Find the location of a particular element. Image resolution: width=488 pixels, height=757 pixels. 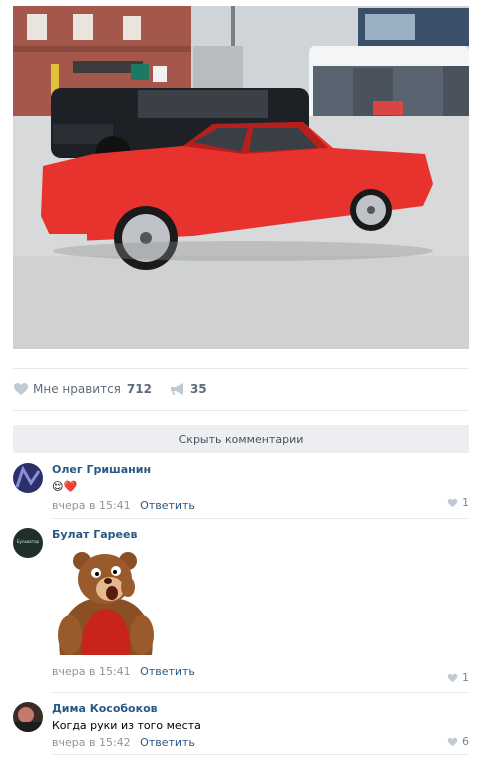

comment-time: вчера в 15:42 is located at coordinates (91, 742).